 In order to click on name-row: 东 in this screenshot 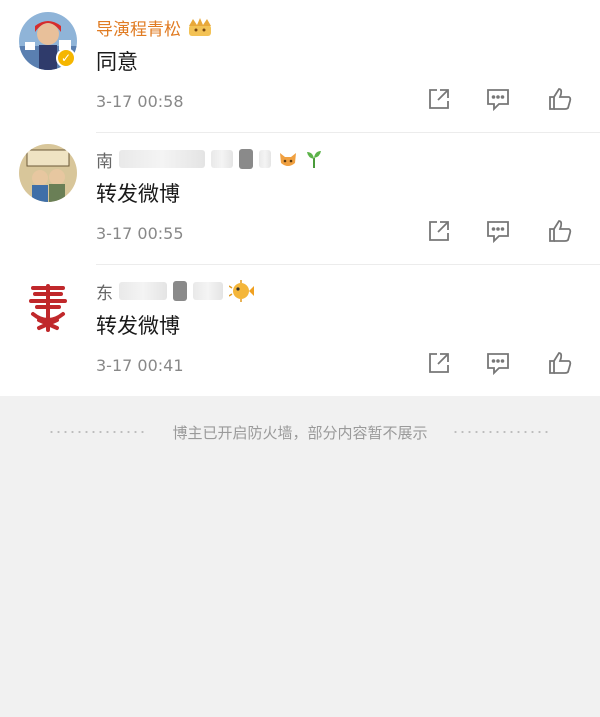, I will do `click(175, 291)`.